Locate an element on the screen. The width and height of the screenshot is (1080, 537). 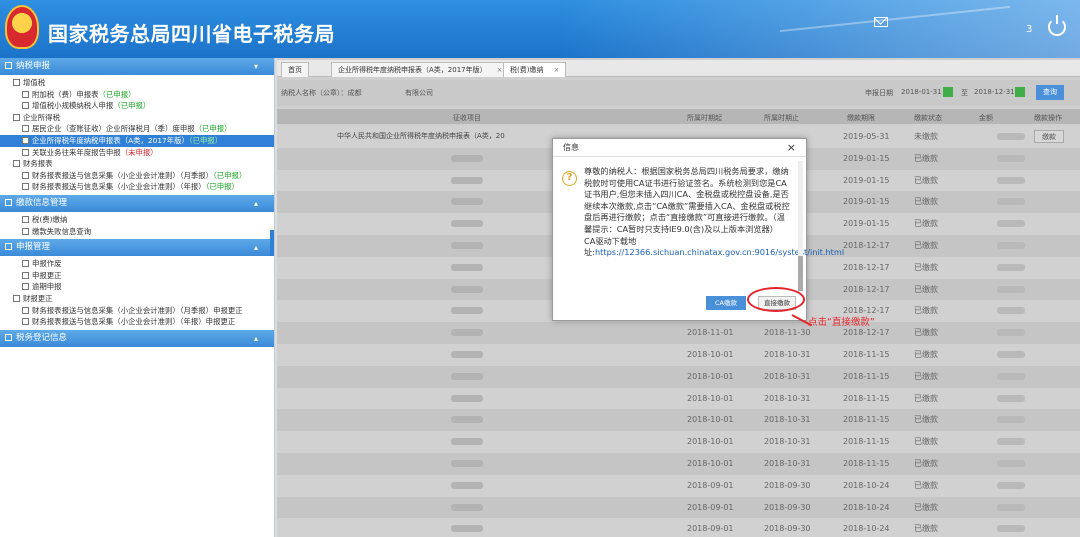
chevron-down-icon: ▾ is located at coordinates (256, 66).